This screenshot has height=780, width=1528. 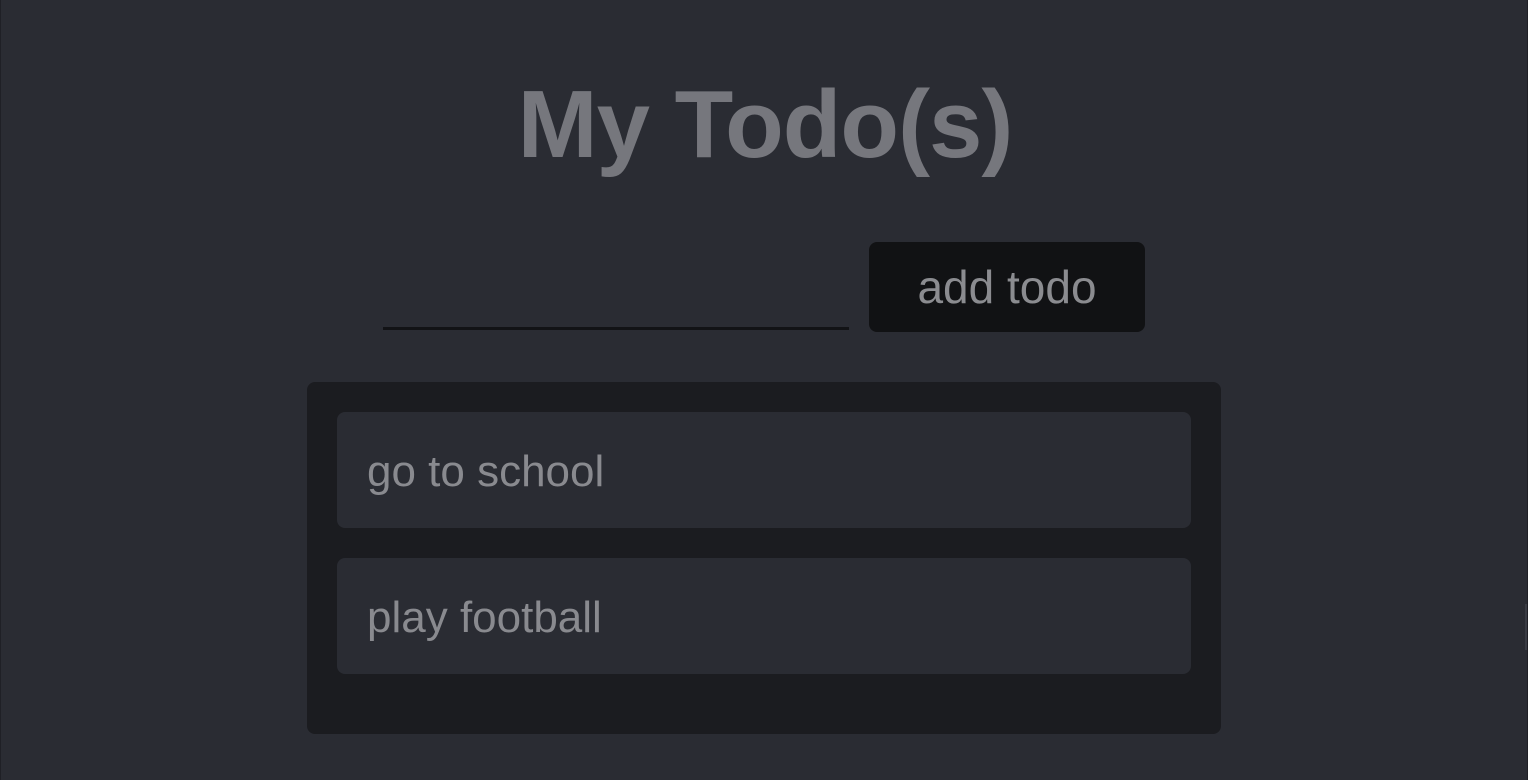 What do you see at coordinates (1526, 627) in the screenshot?
I see `scrollbar-edge` at bounding box center [1526, 627].